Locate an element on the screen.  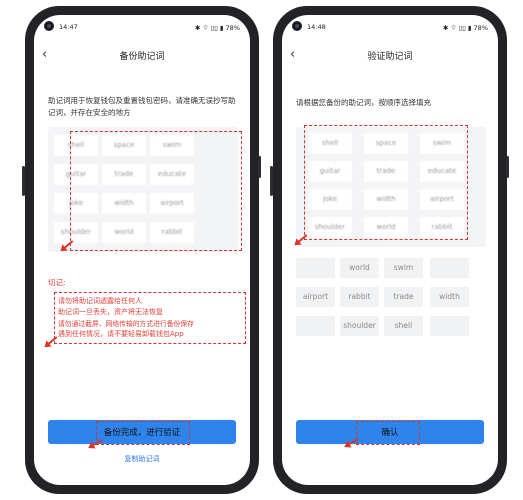
word-option: airport is located at coordinates (315, 297).